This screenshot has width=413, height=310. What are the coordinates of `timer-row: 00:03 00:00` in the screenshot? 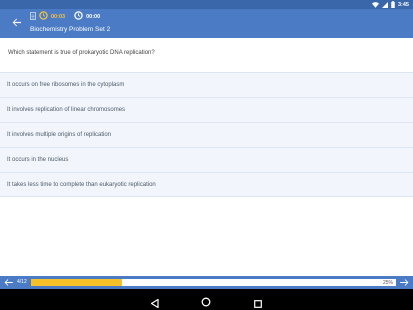 It's located at (65, 16).